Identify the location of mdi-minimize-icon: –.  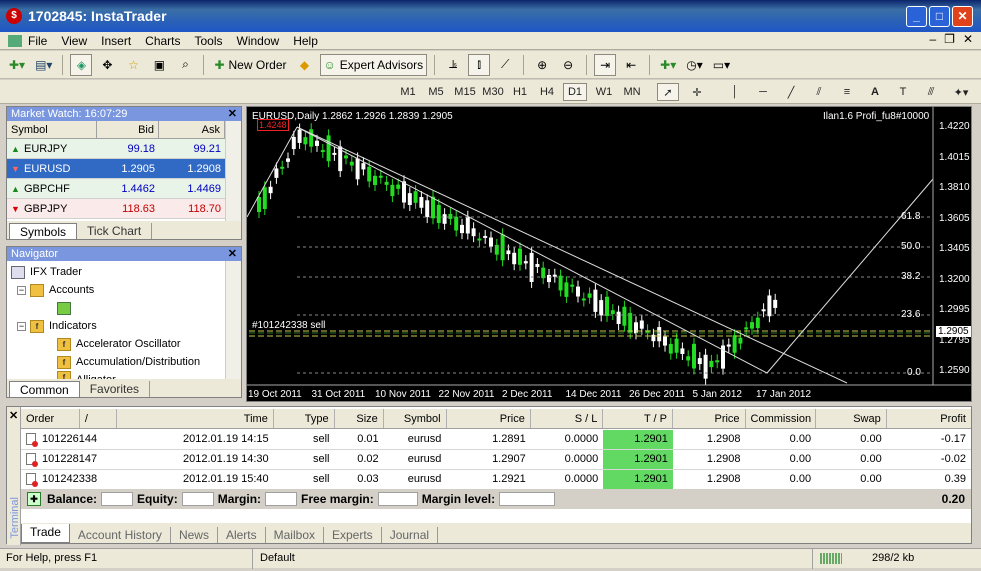
(932, 39).